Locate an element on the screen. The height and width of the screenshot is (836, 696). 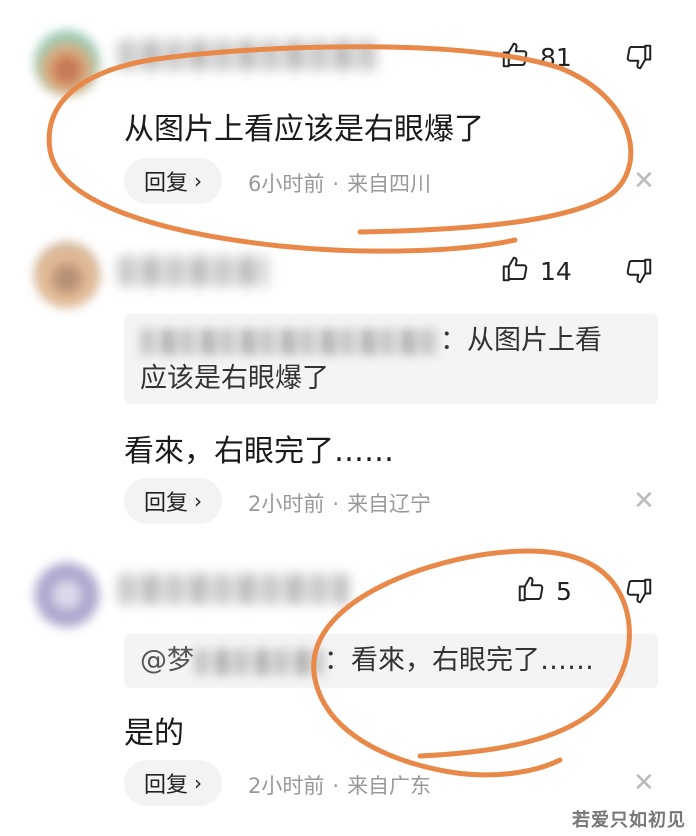
comment-meta: 2小时前 · 来自广东 is located at coordinates (339, 785).